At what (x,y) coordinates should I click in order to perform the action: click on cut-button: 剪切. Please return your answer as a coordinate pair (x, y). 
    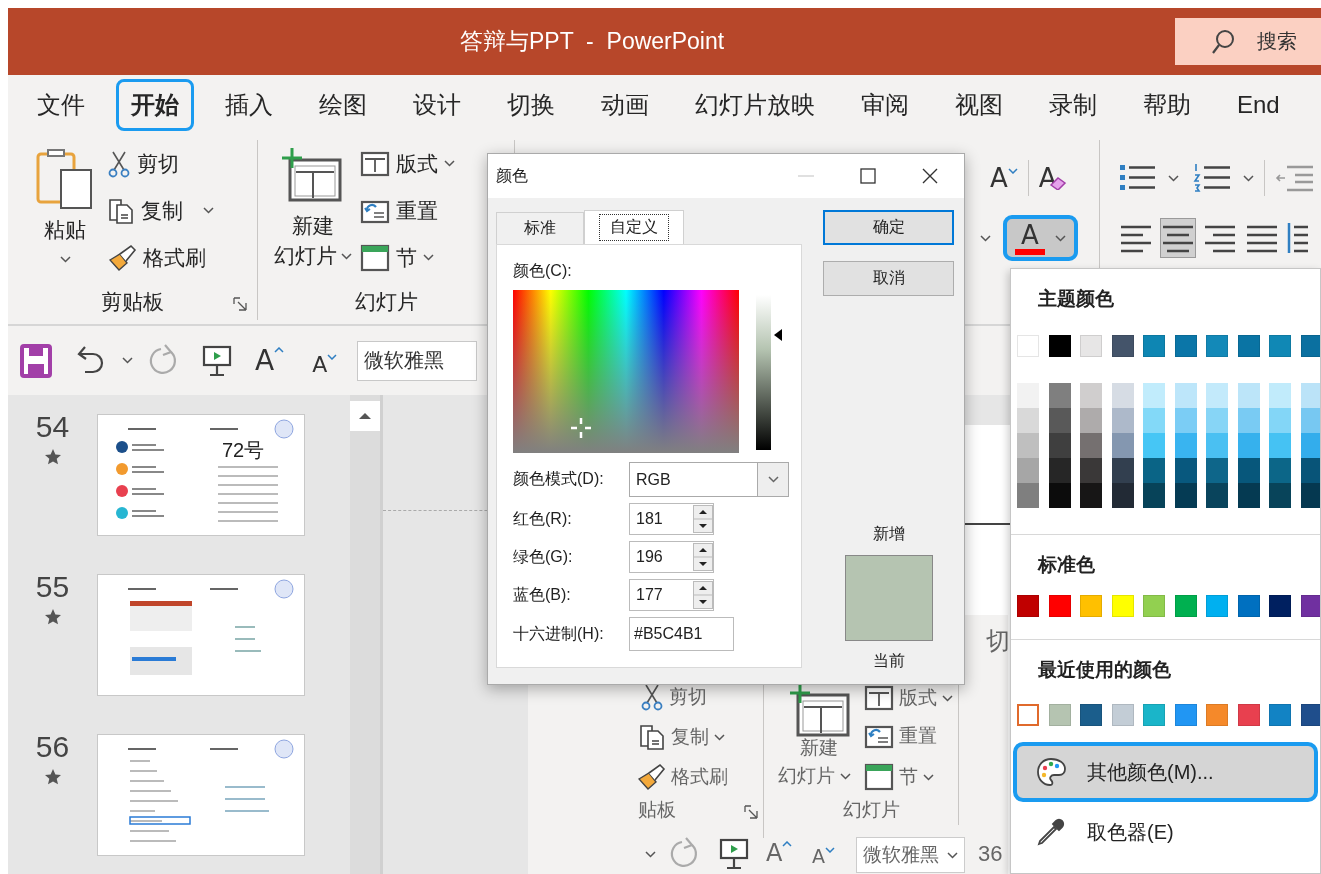
    Looking at the image, I should click on (160, 163).